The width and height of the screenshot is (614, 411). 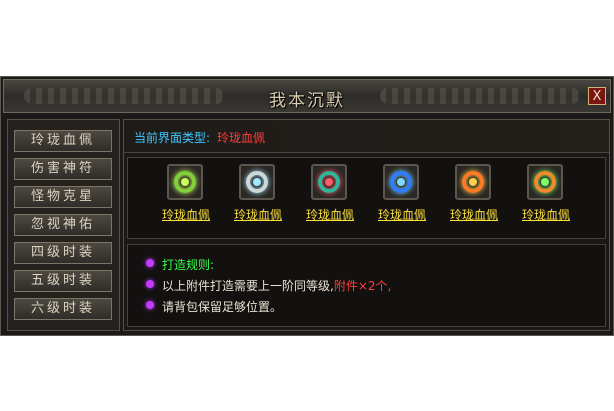 What do you see at coordinates (63, 169) in the screenshot?
I see `sidebar-item-shanghai-shenfu: 伤害神符` at bounding box center [63, 169].